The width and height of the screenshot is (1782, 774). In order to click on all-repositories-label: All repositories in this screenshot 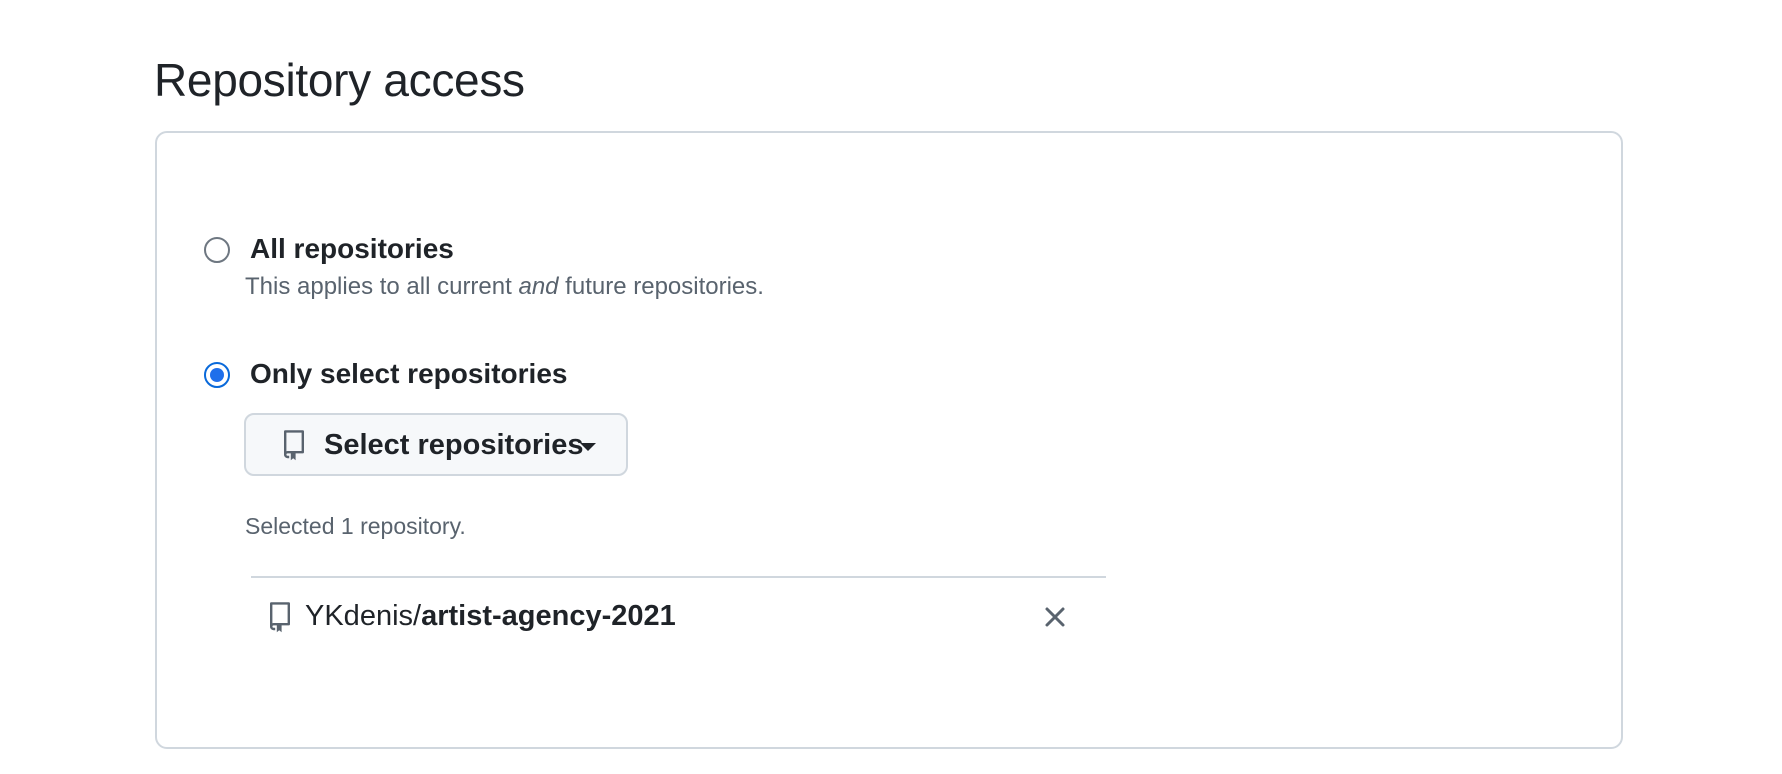, I will do `click(352, 249)`.